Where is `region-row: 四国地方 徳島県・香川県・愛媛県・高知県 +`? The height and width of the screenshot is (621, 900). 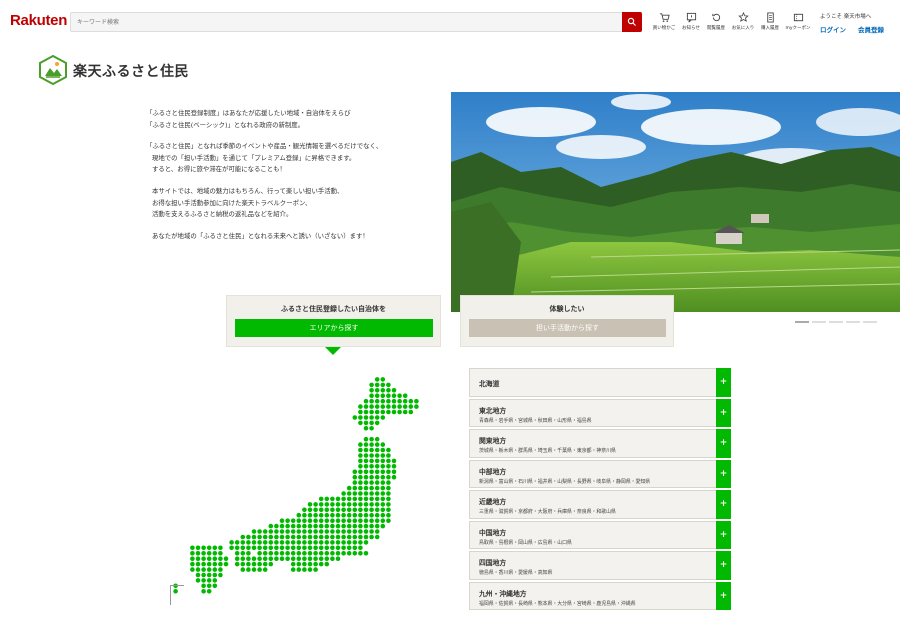 region-row: 四国地方 徳島県・香川県・愛媛県・高知県 + is located at coordinates (600, 565).